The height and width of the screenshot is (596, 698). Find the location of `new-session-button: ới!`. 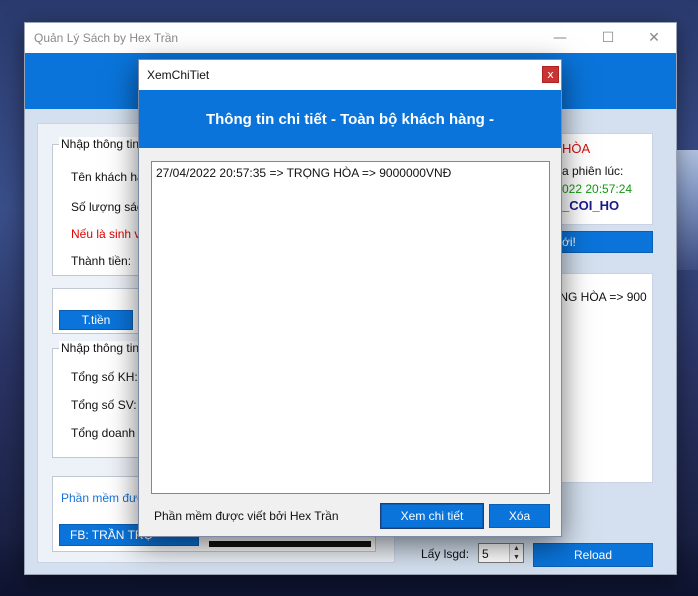

new-session-button: ới! is located at coordinates (602, 242).